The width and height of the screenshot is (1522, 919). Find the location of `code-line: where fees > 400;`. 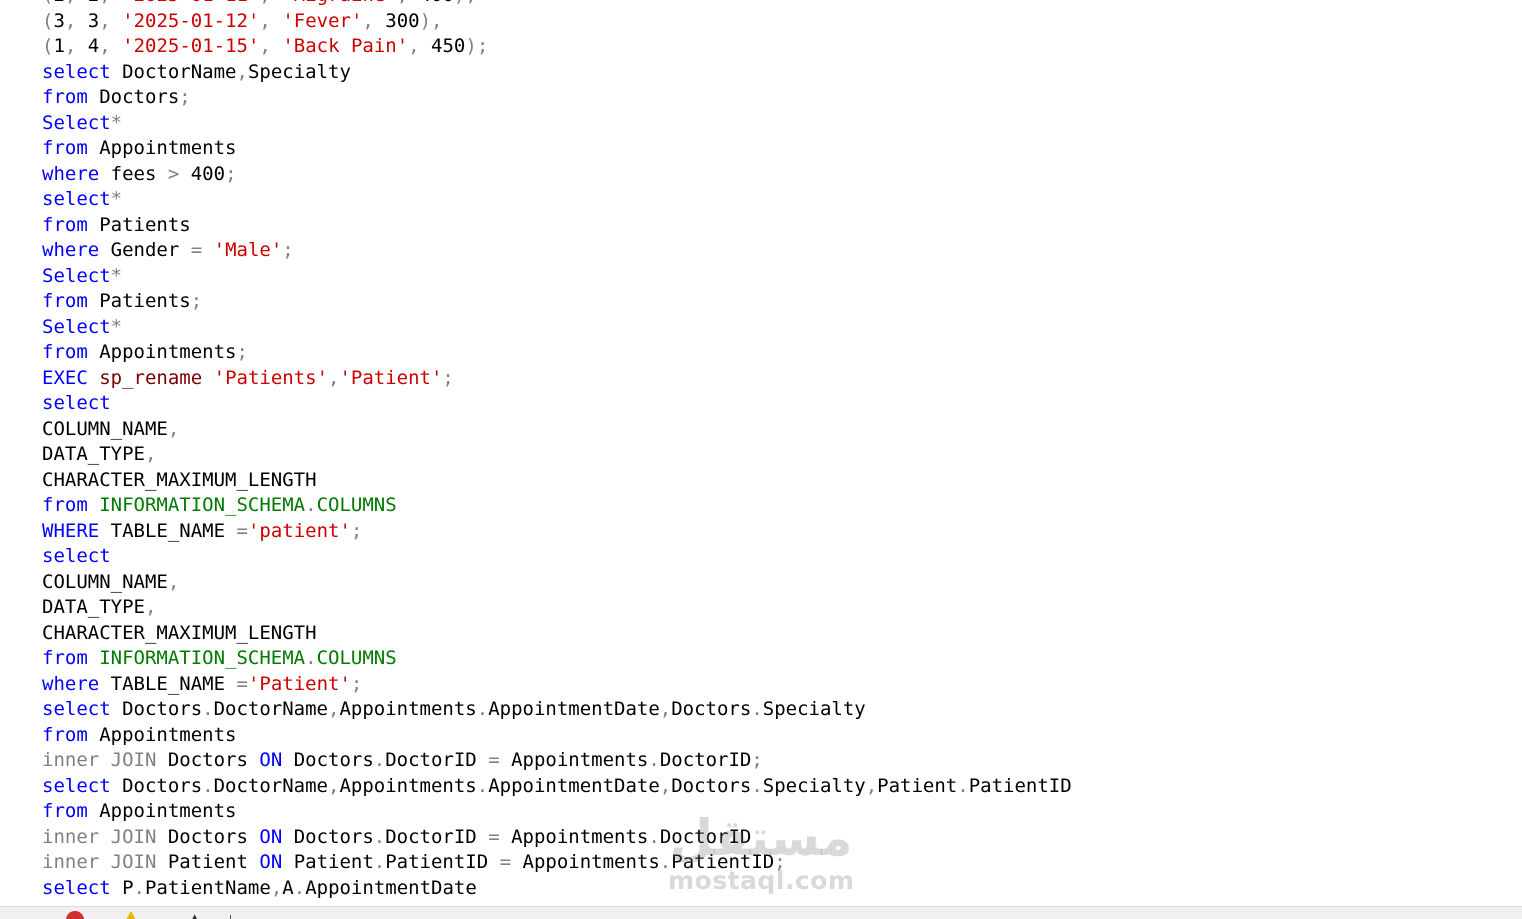

code-line: where fees > 400; is located at coordinates (557, 175).